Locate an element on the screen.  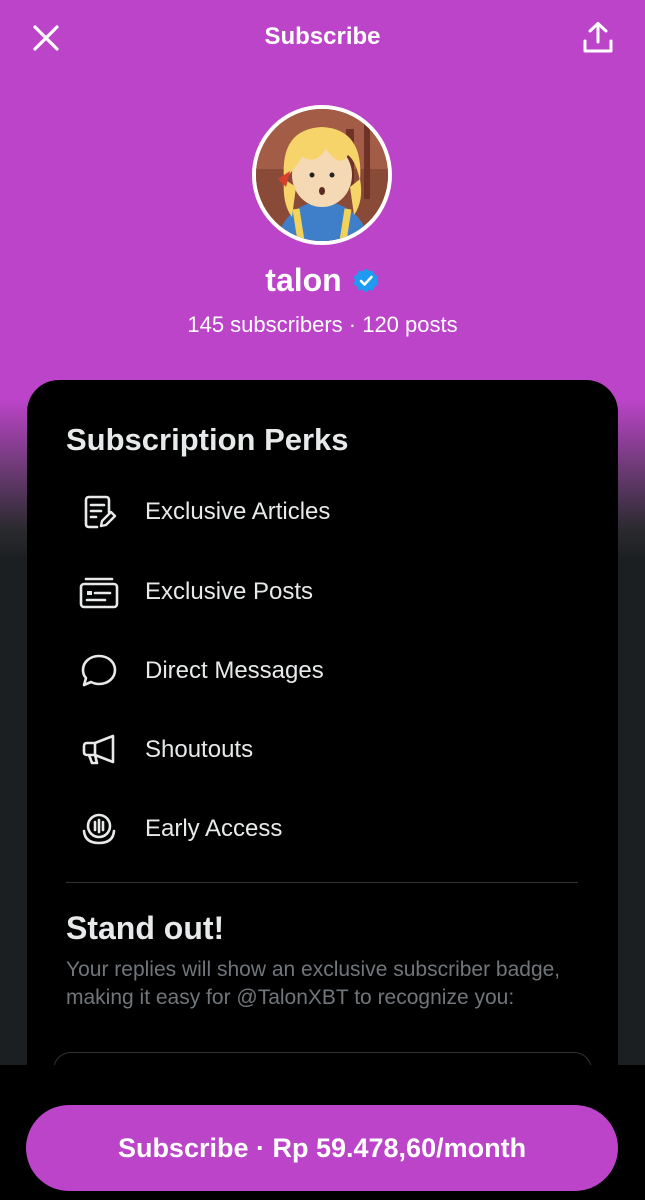
standout-title: Stand out! is located at coordinates (145, 928).